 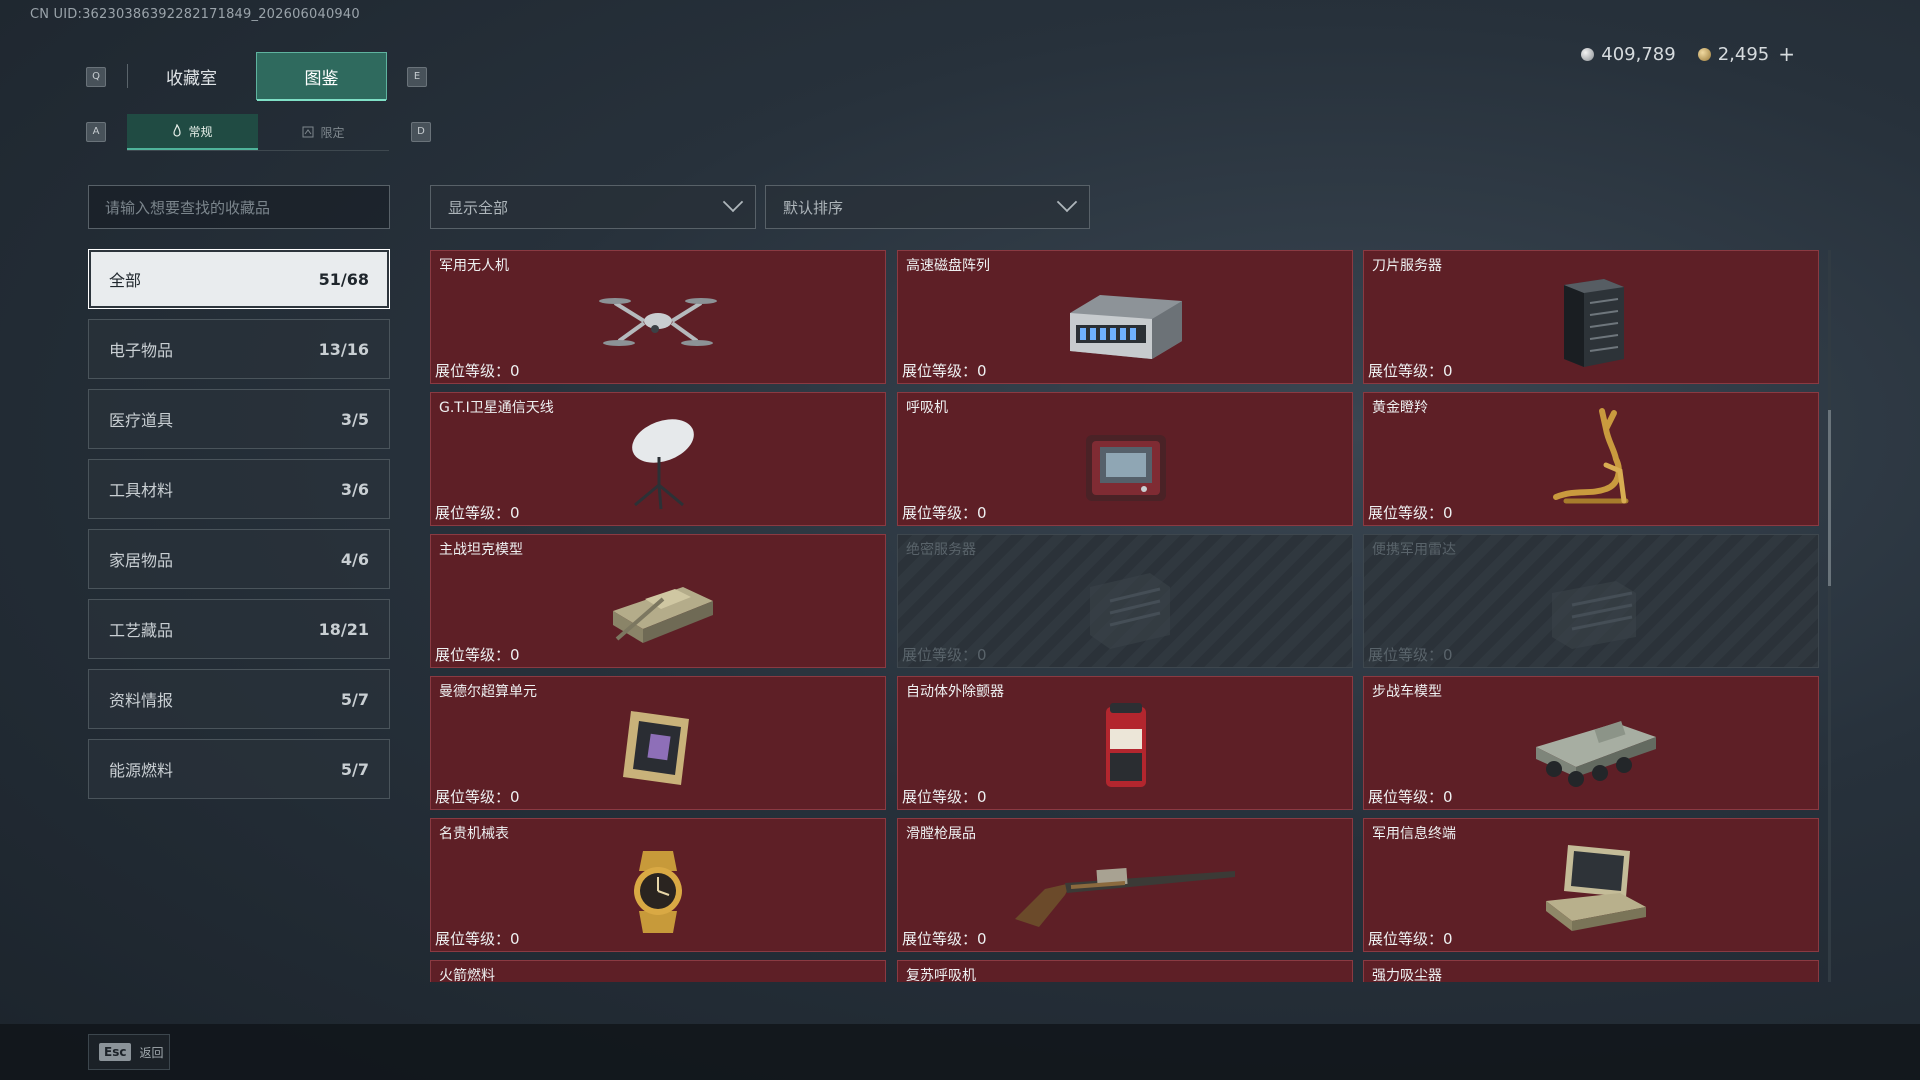 What do you see at coordinates (343, 279) in the screenshot?
I see `category-count: 51/68` at bounding box center [343, 279].